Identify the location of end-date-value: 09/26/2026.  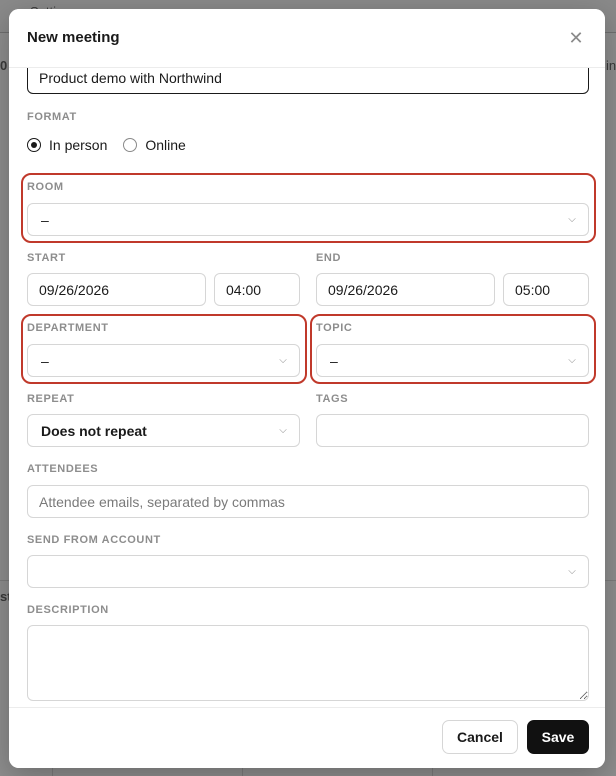
(363, 289).